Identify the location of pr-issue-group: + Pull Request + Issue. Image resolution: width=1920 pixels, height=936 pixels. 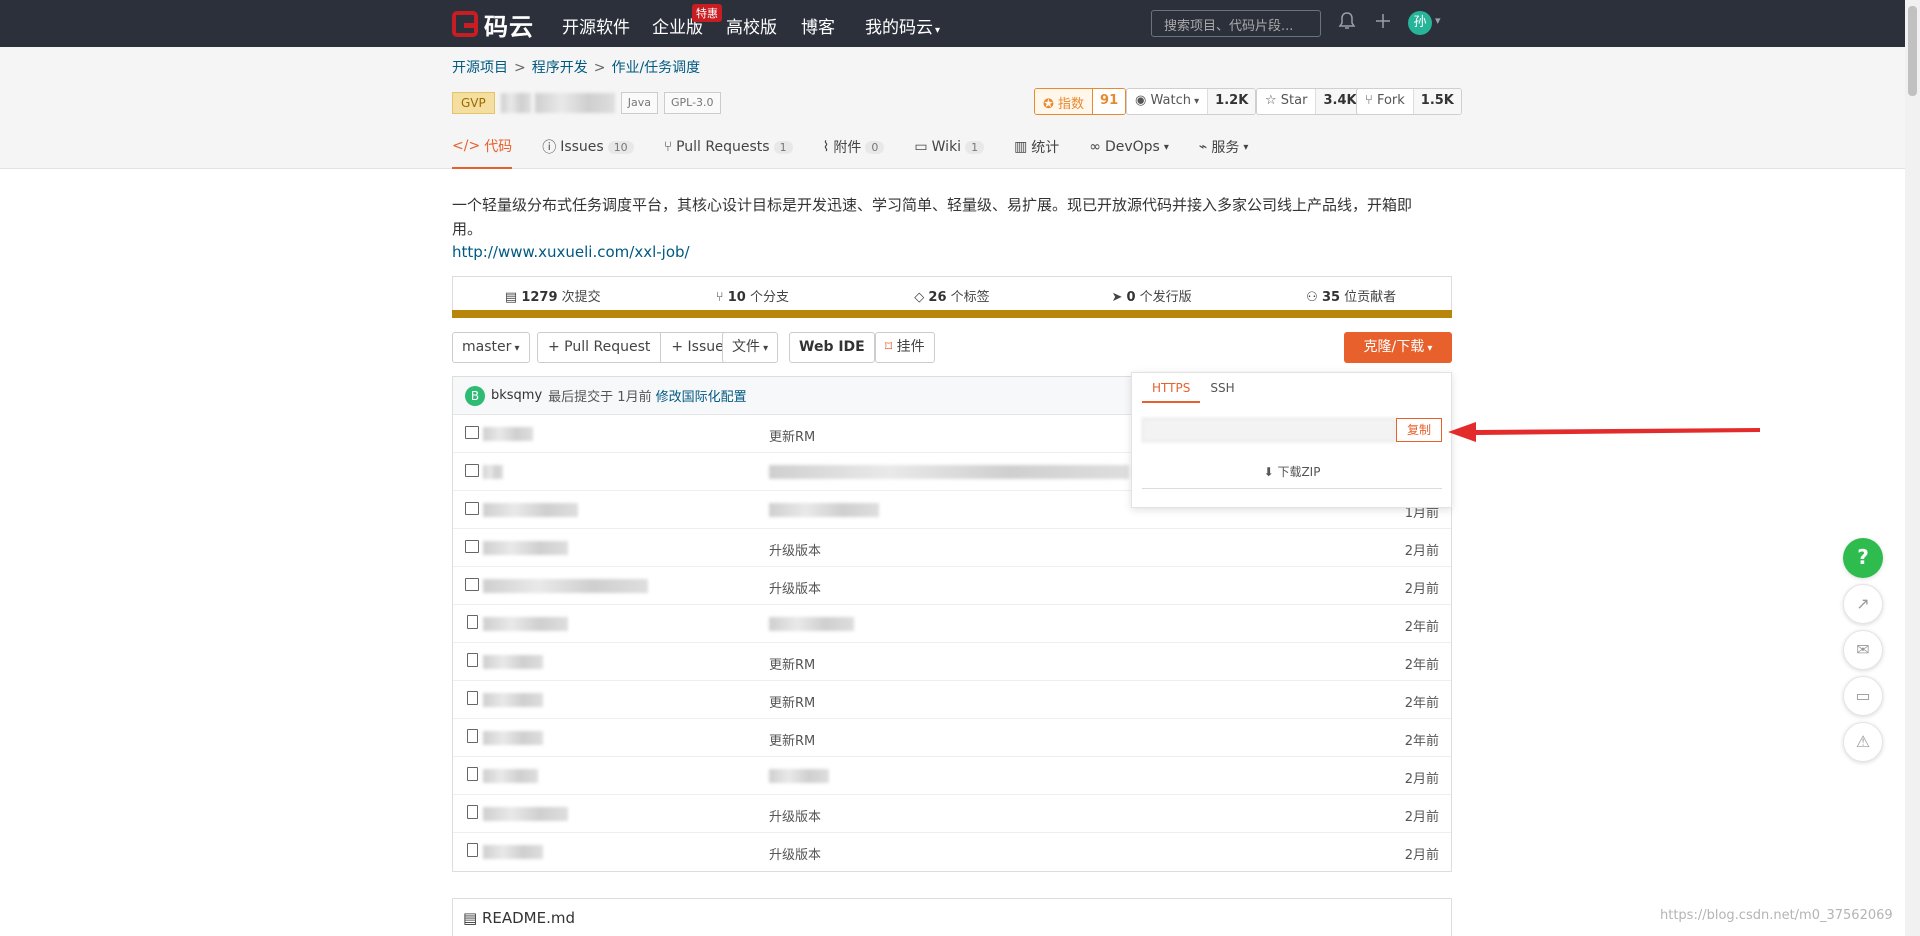
(636, 347).